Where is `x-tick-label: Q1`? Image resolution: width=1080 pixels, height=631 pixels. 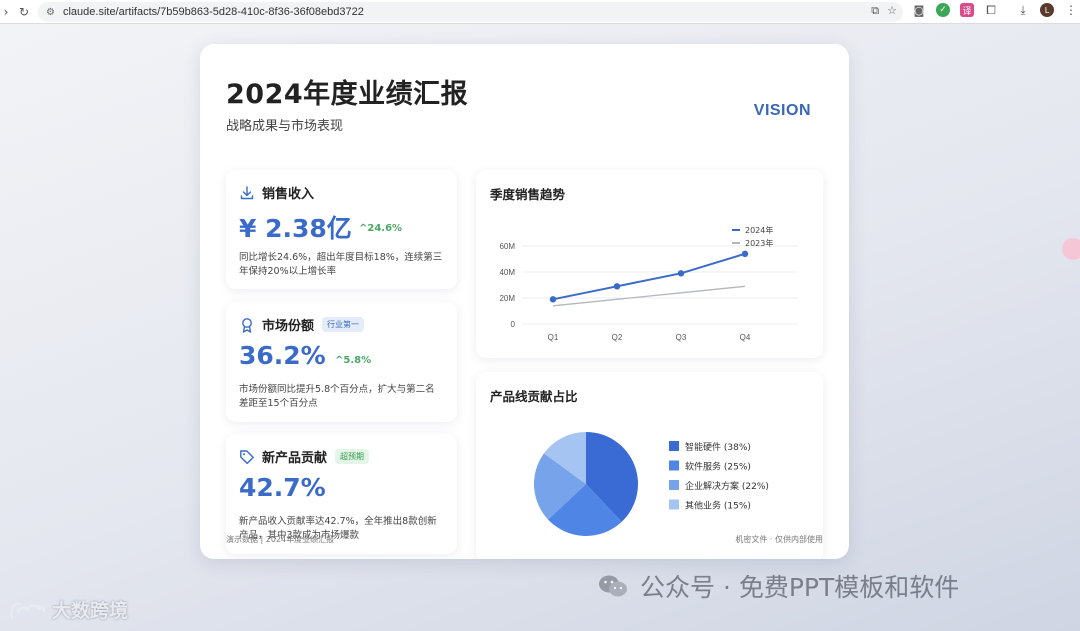
x-tick-label: Q1 is located at coordinates (553, 337).